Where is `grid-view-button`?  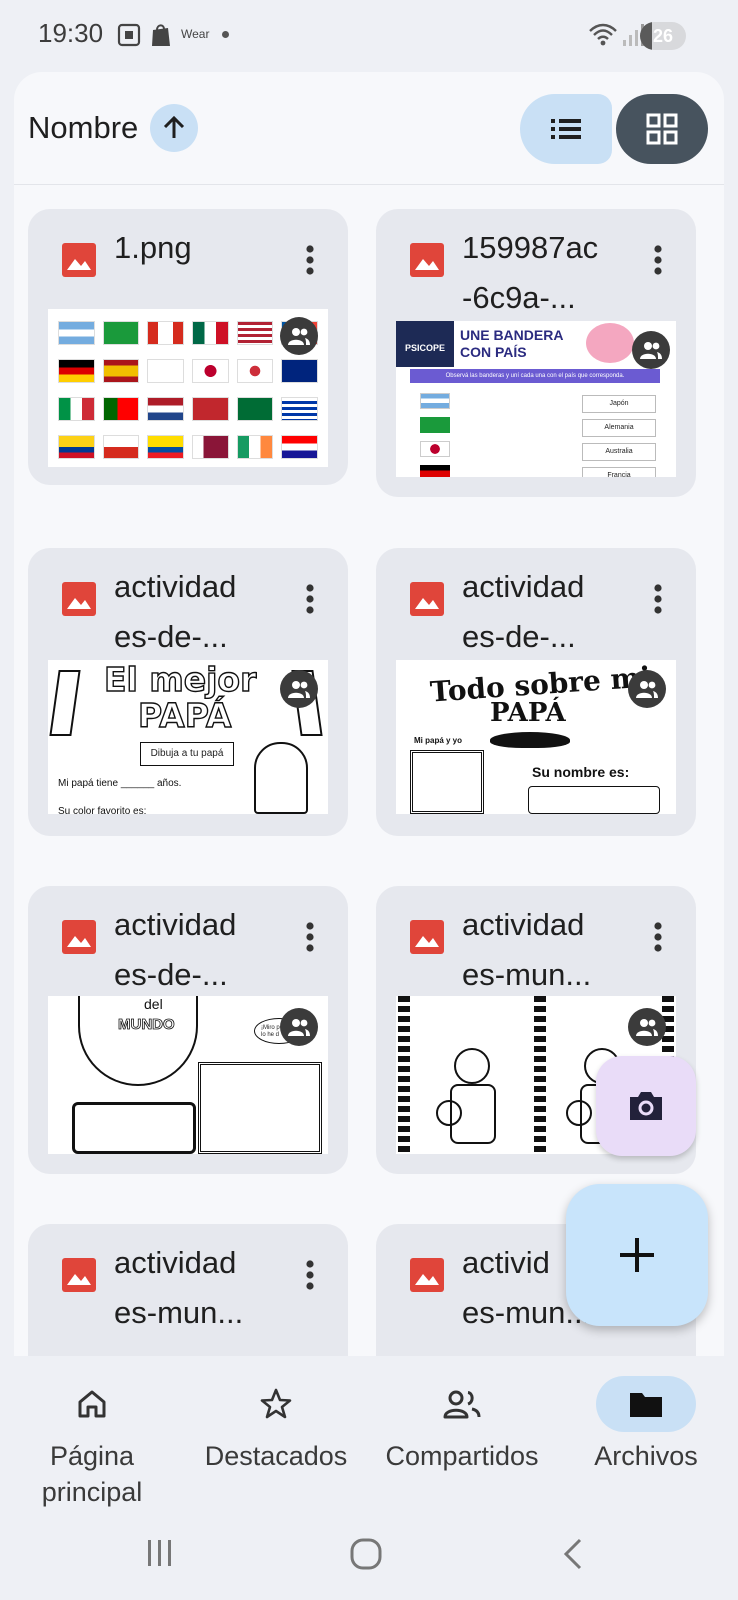
grid-view-button is located at coordinates (662, 129).